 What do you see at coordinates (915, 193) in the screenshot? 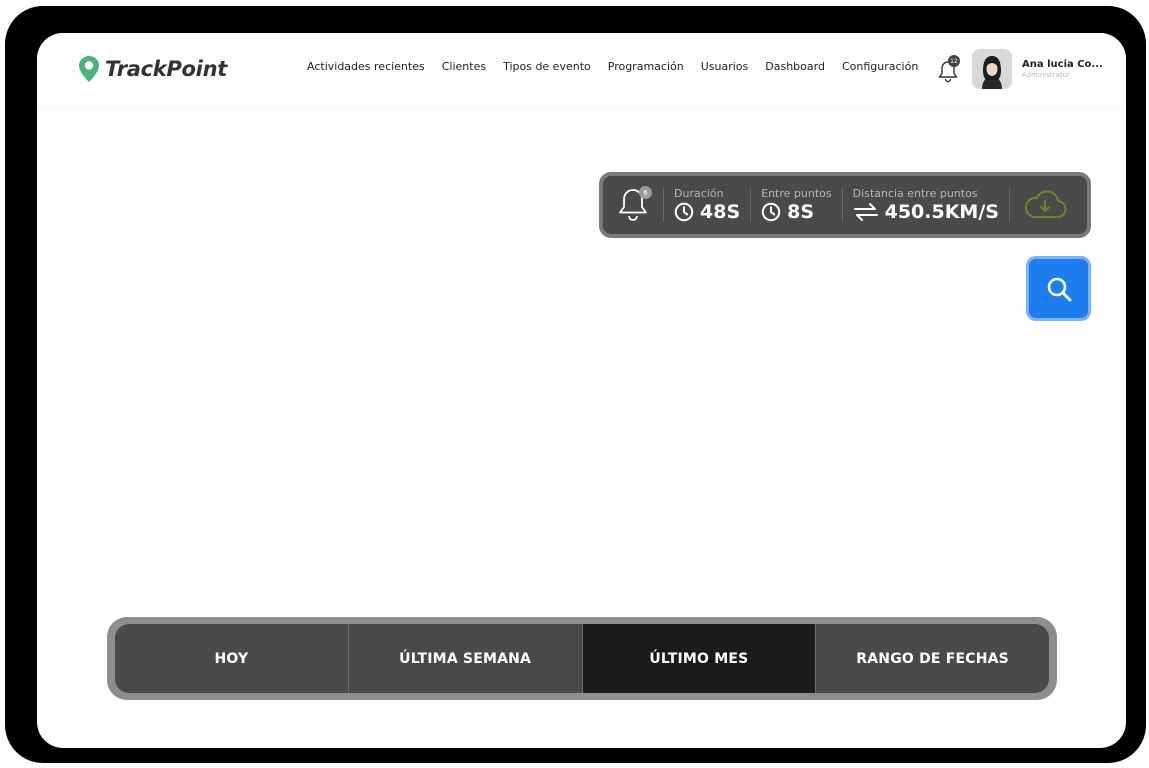
I see `stat-distance-label: Distancia entre puntos` at bounding box center [915, 193].